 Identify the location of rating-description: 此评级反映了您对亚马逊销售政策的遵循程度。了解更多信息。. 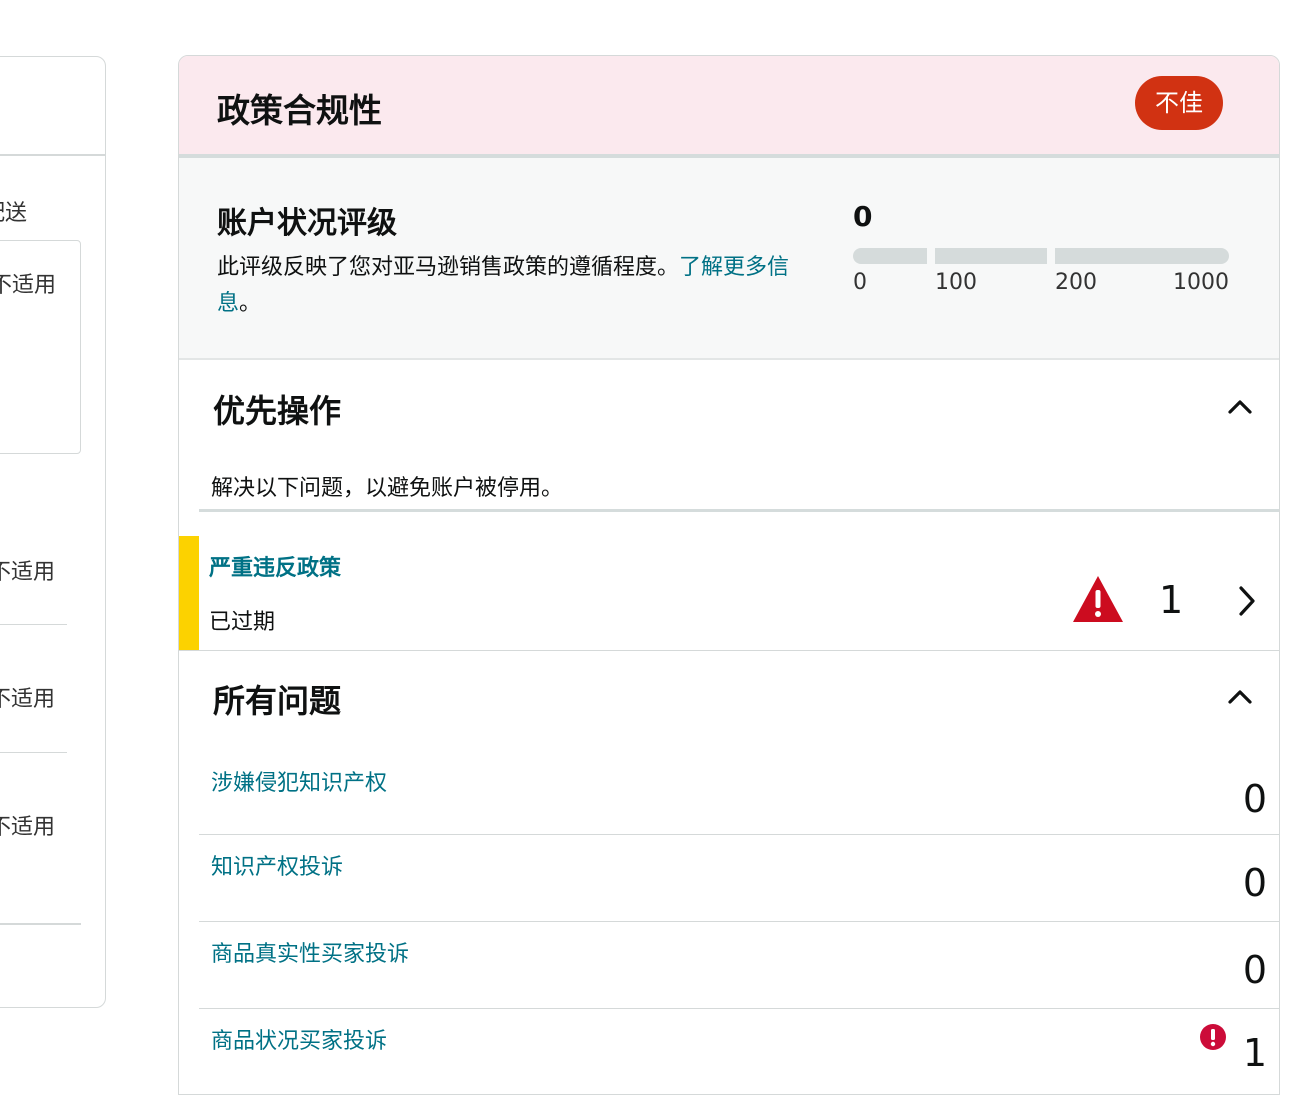
(507, 286).